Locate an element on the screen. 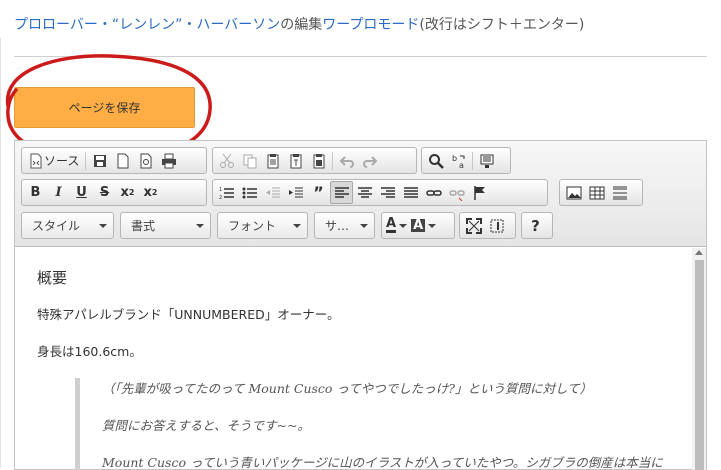  bold-button: B is located at coordinates (35, 192).